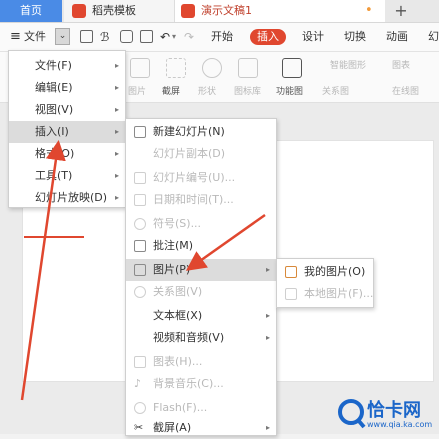 This screenshot has width=439, height=439. What do you see at coordinates (400, 424) in the screenshot?
I see `watermark-url: www.qia.ka.com` at bounding box center [400, 424].